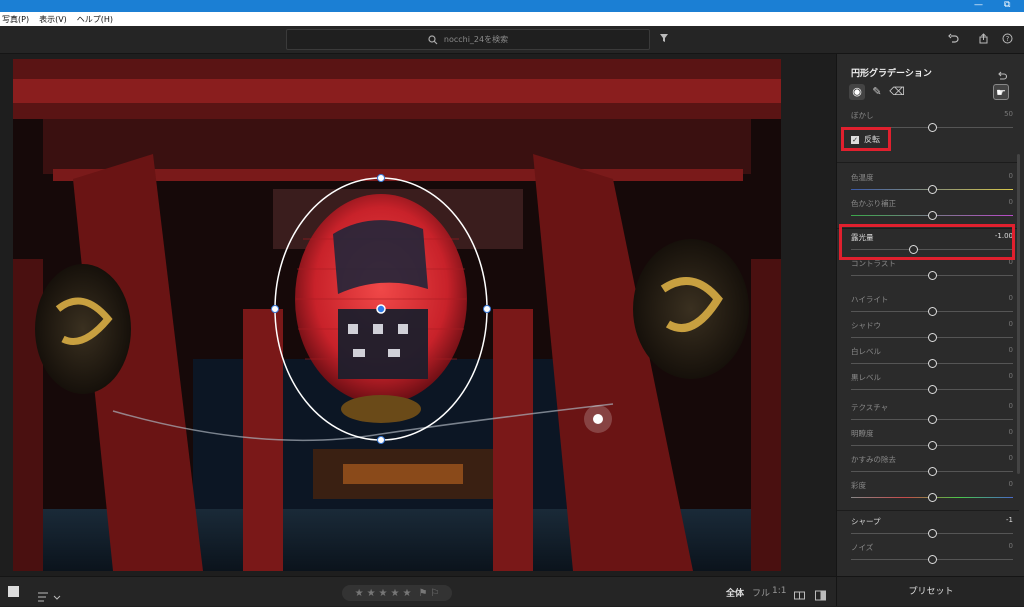  Describe the element at coordinates (933, 121) in the screenshot. I see `feather-slider: ぼかし 50` at that location.